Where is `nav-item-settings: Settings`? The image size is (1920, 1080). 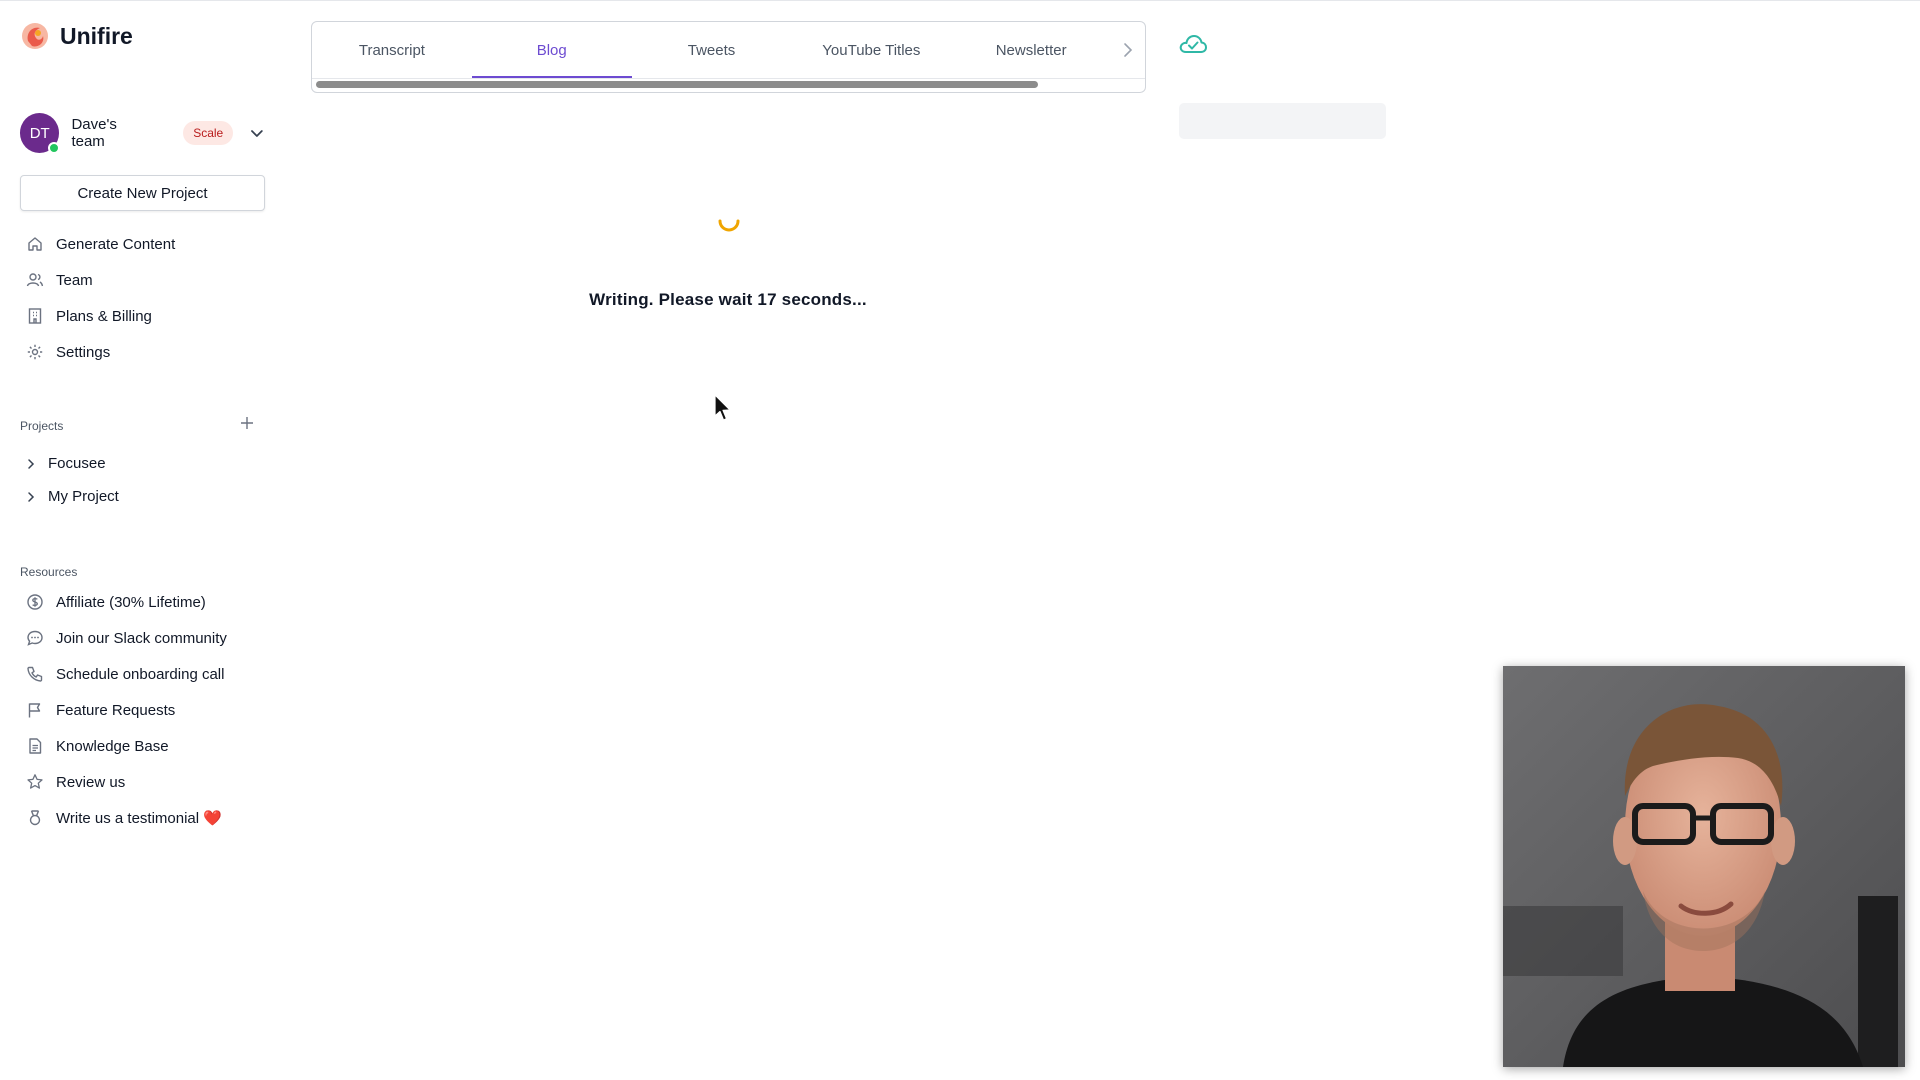 nav-item-settings: Settings is located at coordinates (145, 352).